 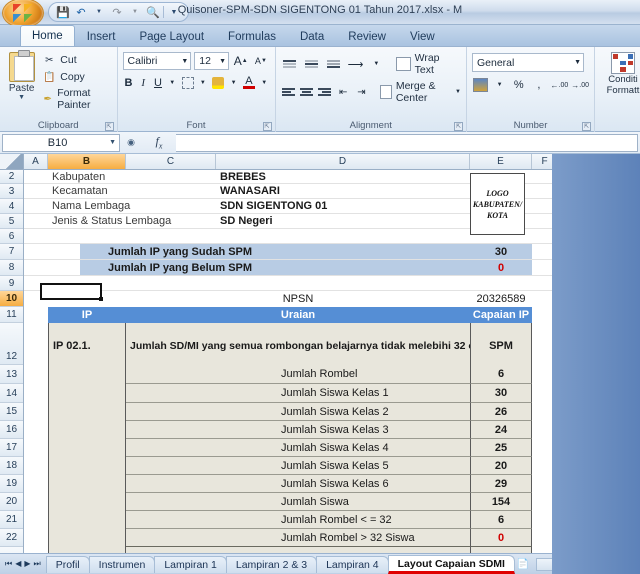 I want to click on table-row: Jumlah Rombel < = 32 6, so click(x=332, y=520).